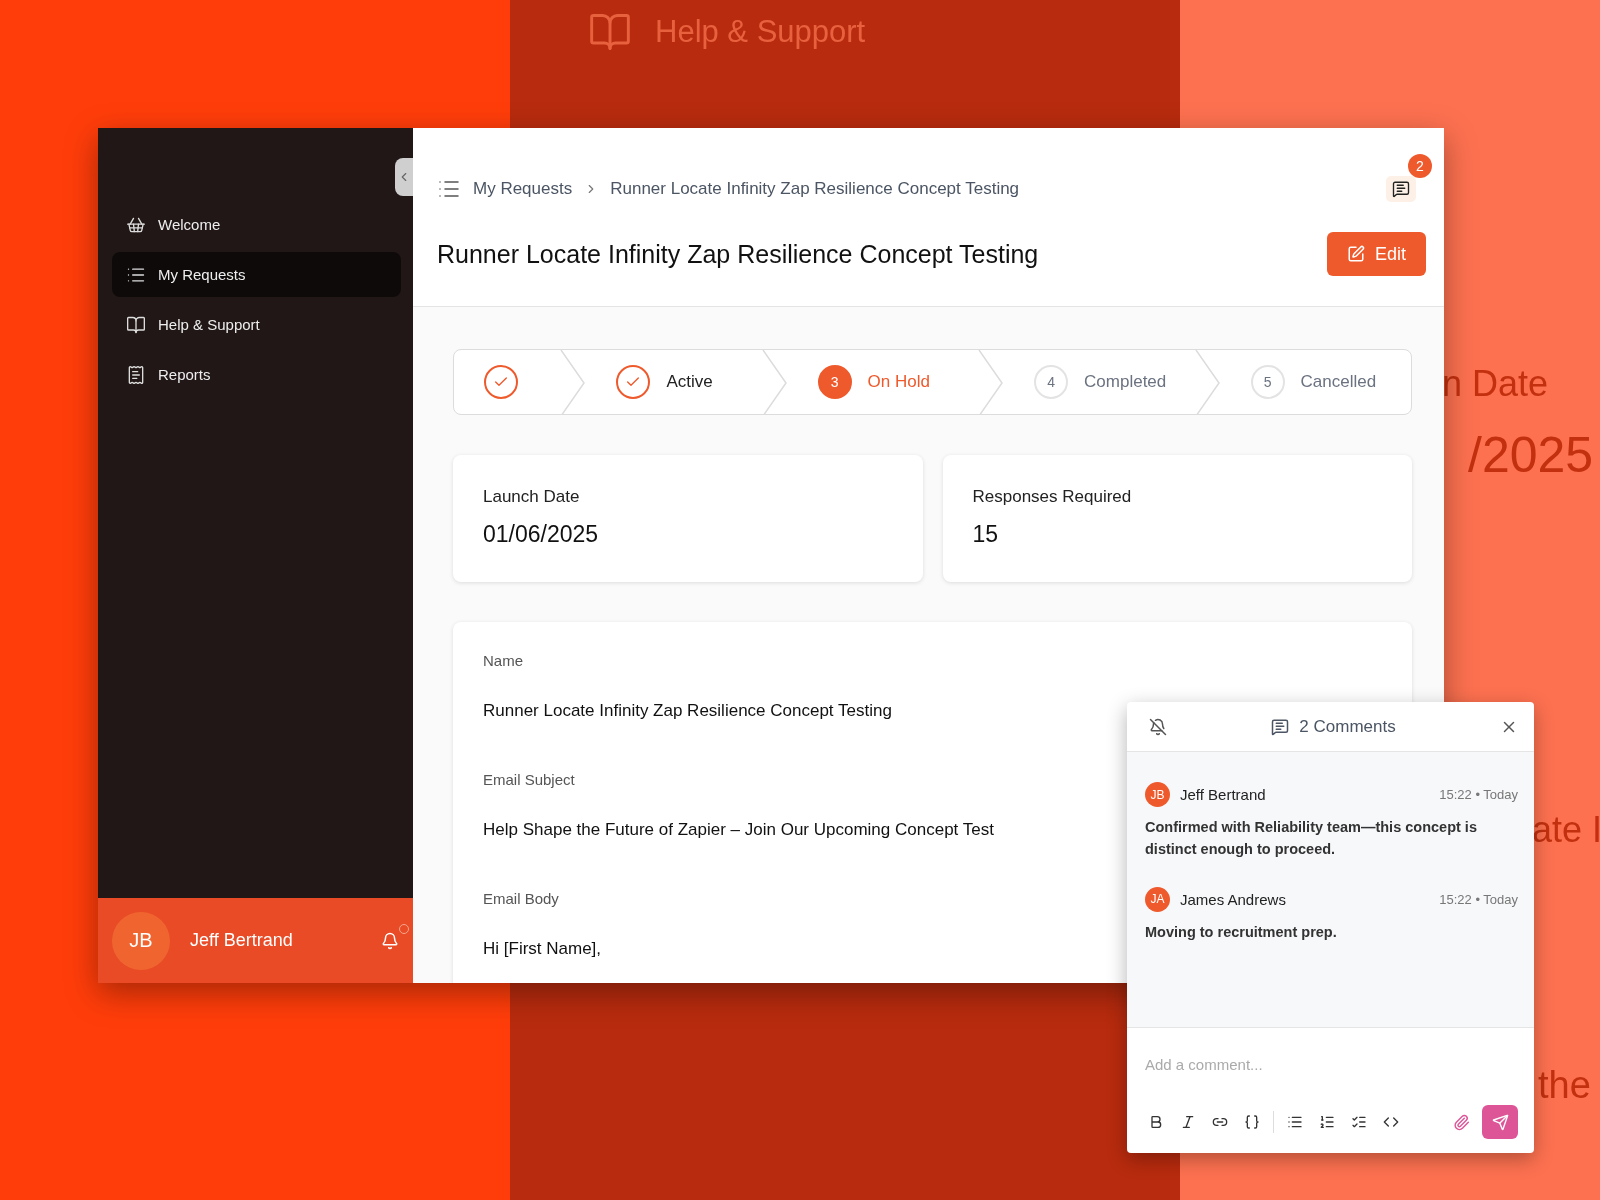 This screenshot has width=1600, height=1200. What do you see at coordinates (256, 324) in the screenshot?
I see `sidebar-item: Help & Support` at bounding box center [256, 324].